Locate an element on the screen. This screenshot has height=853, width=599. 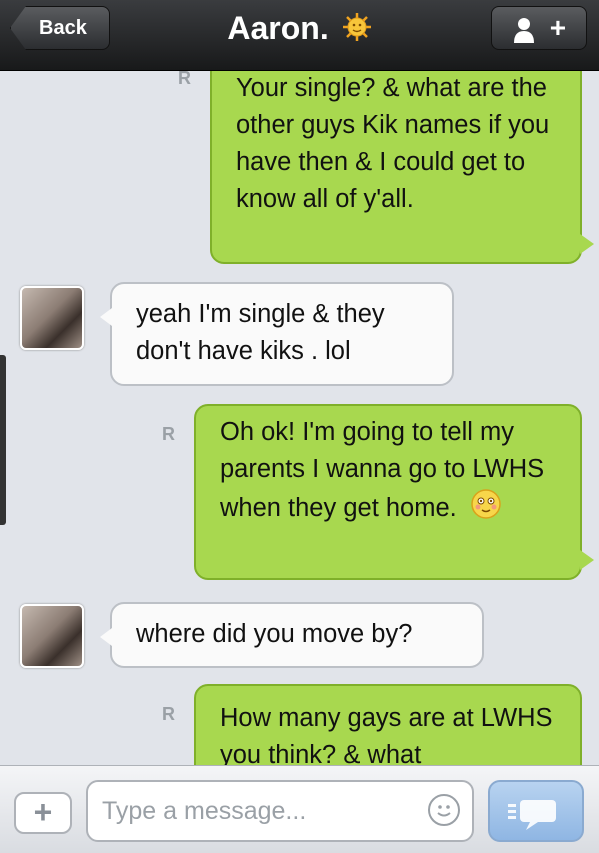
composer-bar: + is located at coordinates (299, 809).